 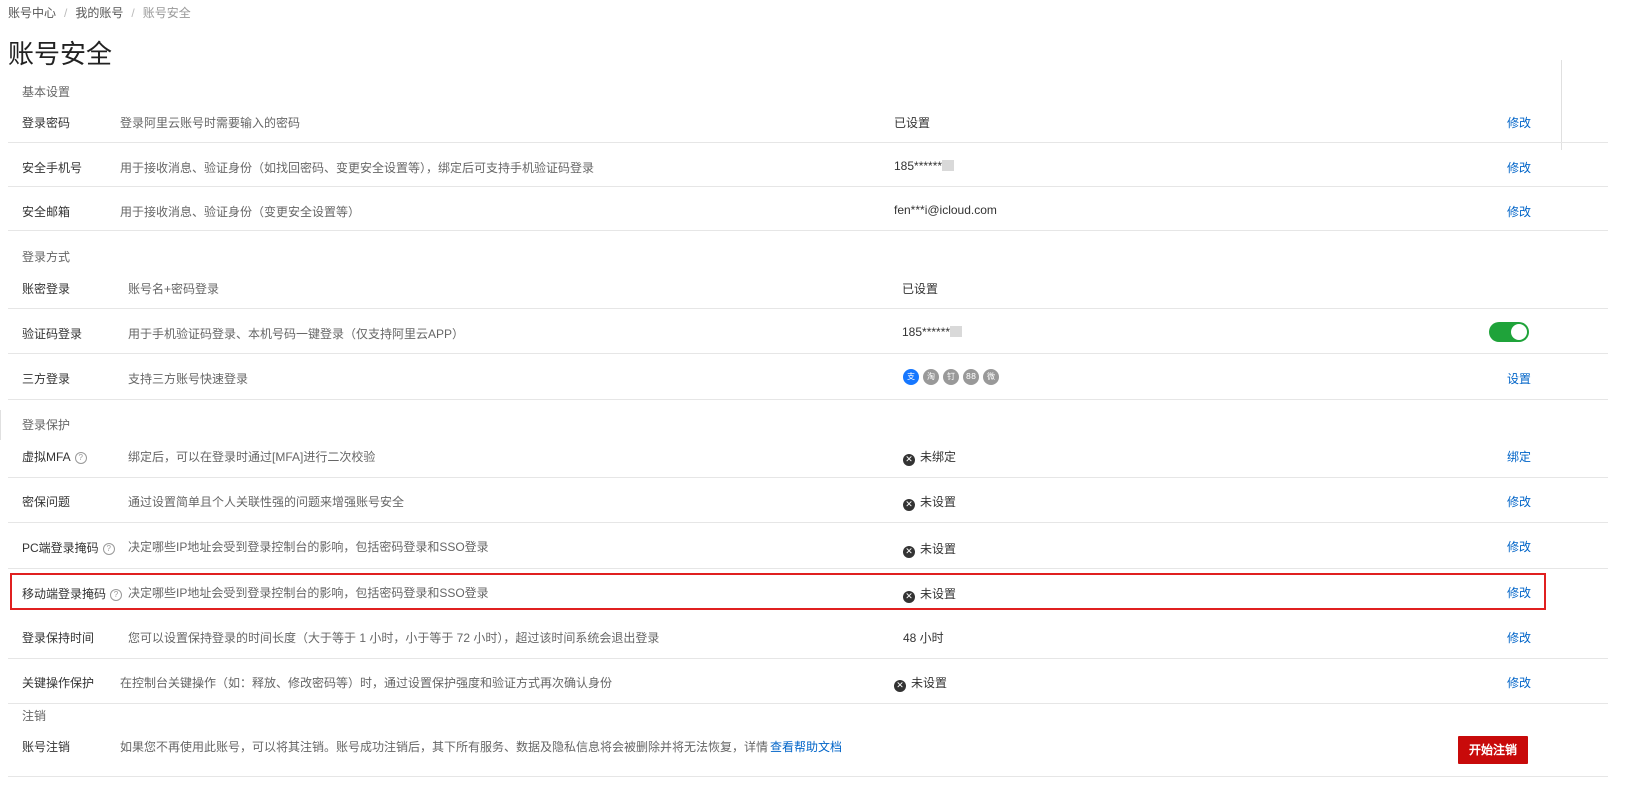 I want to click on row-description: 用于接收消息、验证身份（变更安全设置等）, so click(x=240, y=212).